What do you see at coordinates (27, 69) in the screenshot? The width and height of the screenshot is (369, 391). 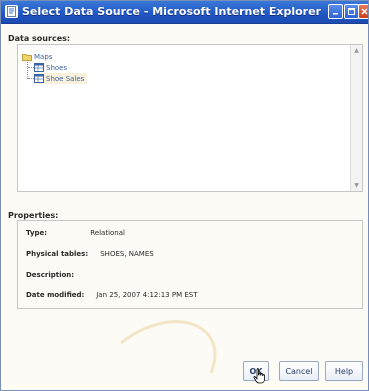 I see `tree-connector` at bounding box center [27, 69].